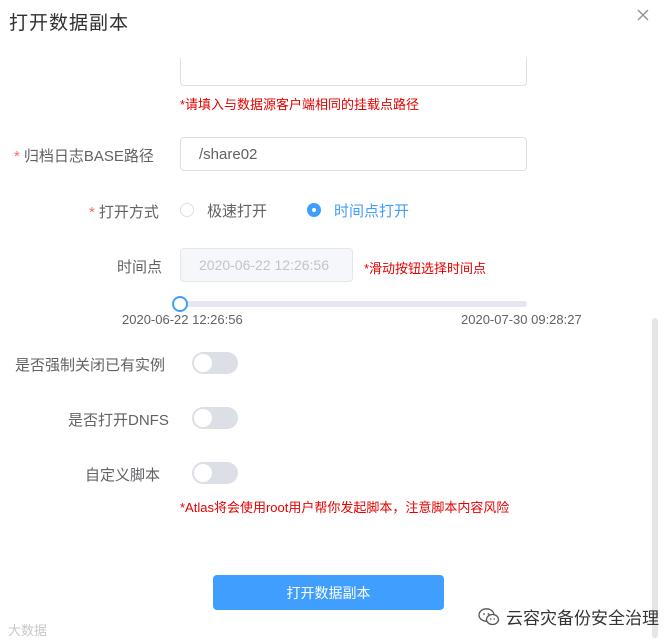 This screenshot has height=644, width=670. I want to click on archive-log-label: * 归档日志BASE路径, so click(84, 155).